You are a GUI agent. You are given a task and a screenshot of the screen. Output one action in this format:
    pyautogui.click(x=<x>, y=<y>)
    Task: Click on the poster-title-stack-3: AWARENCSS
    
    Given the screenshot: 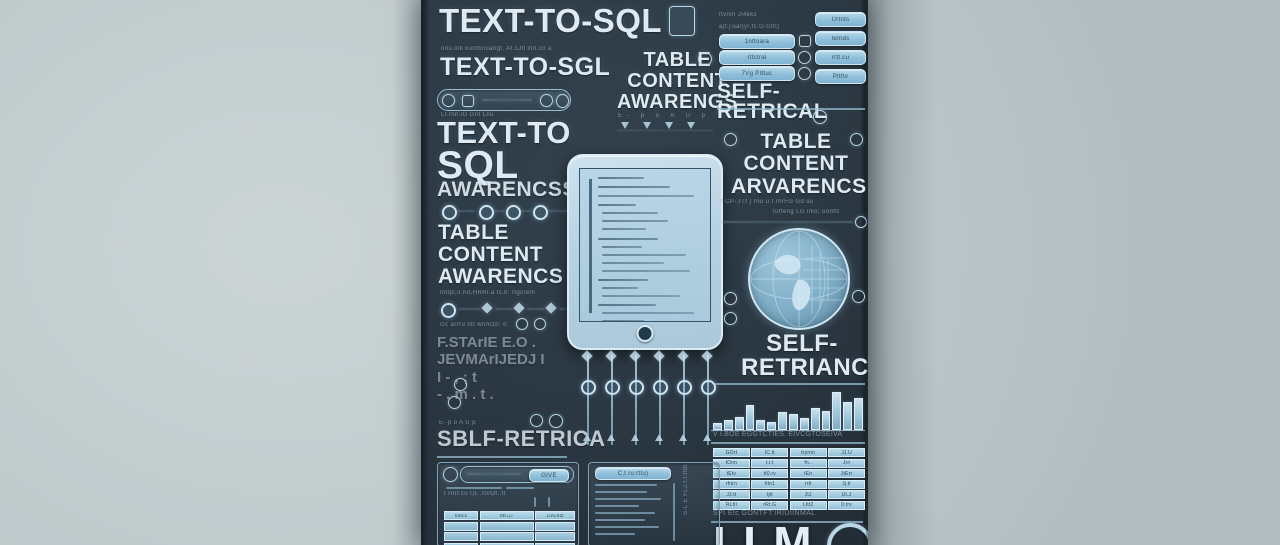 What is the action you would take?
    pyautogui.click(x=507, y=189)
    